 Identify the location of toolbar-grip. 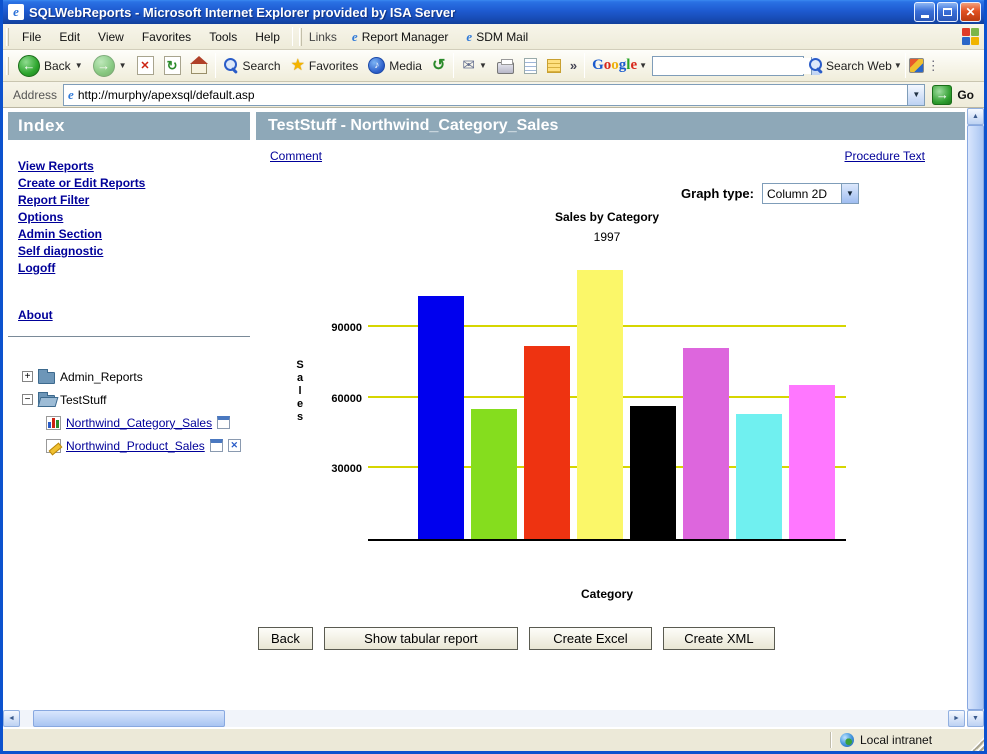
(7, 65).